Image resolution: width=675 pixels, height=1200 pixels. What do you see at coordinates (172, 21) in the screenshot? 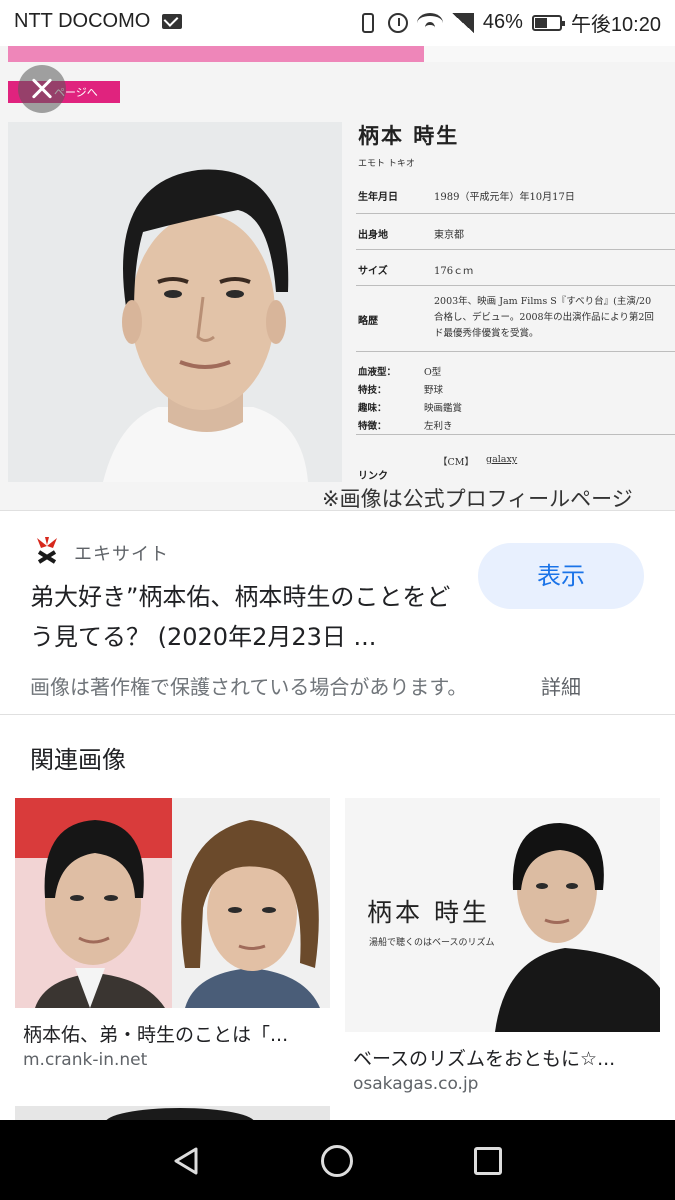
I see `mail-icon` at bounding box center [172, 21].